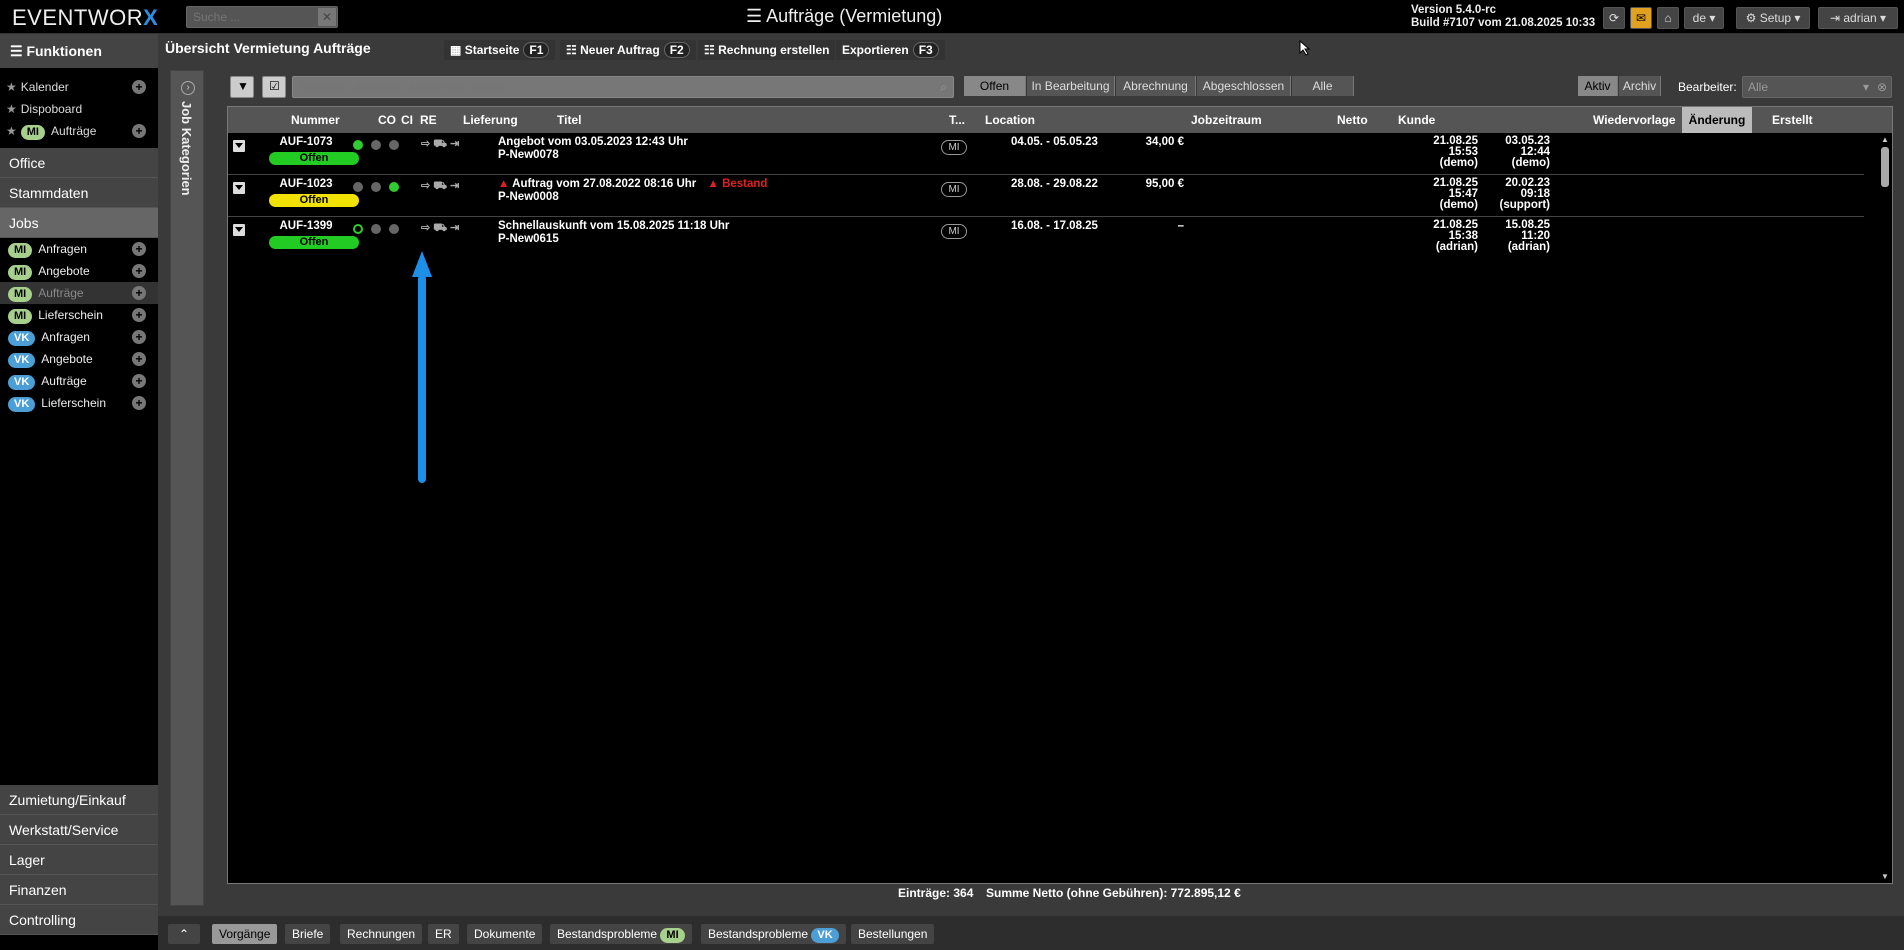 The image size is (1904, 950). What do you see at coordinates (306, 184) in the screenshot?
I see `job-number: AUF-1023` at bounding box center [306, 184].